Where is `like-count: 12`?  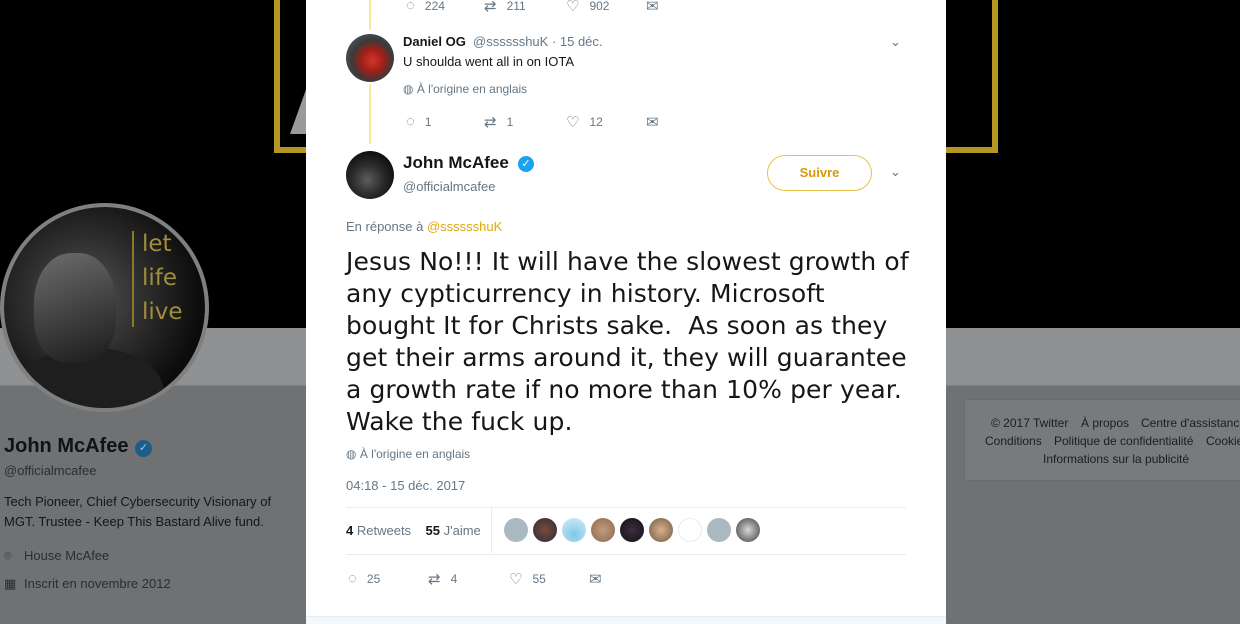 like-count: 12 is located at coordinates (596, 122).